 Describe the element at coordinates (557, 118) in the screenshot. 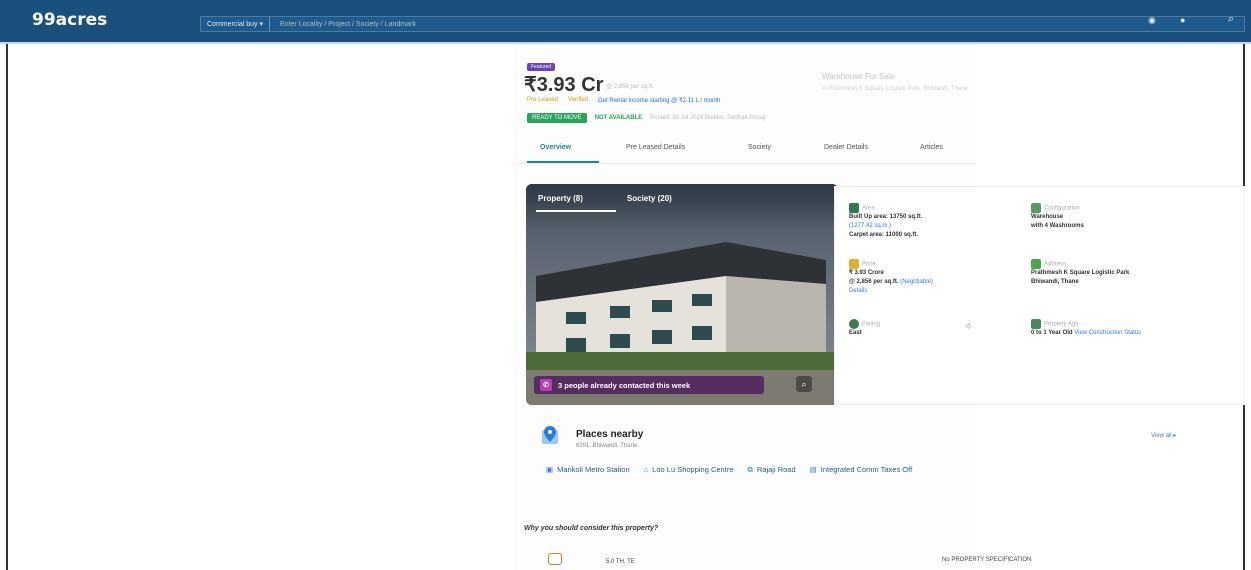

I see `ready-to-move-badge: READY TO MOVE` at that location.